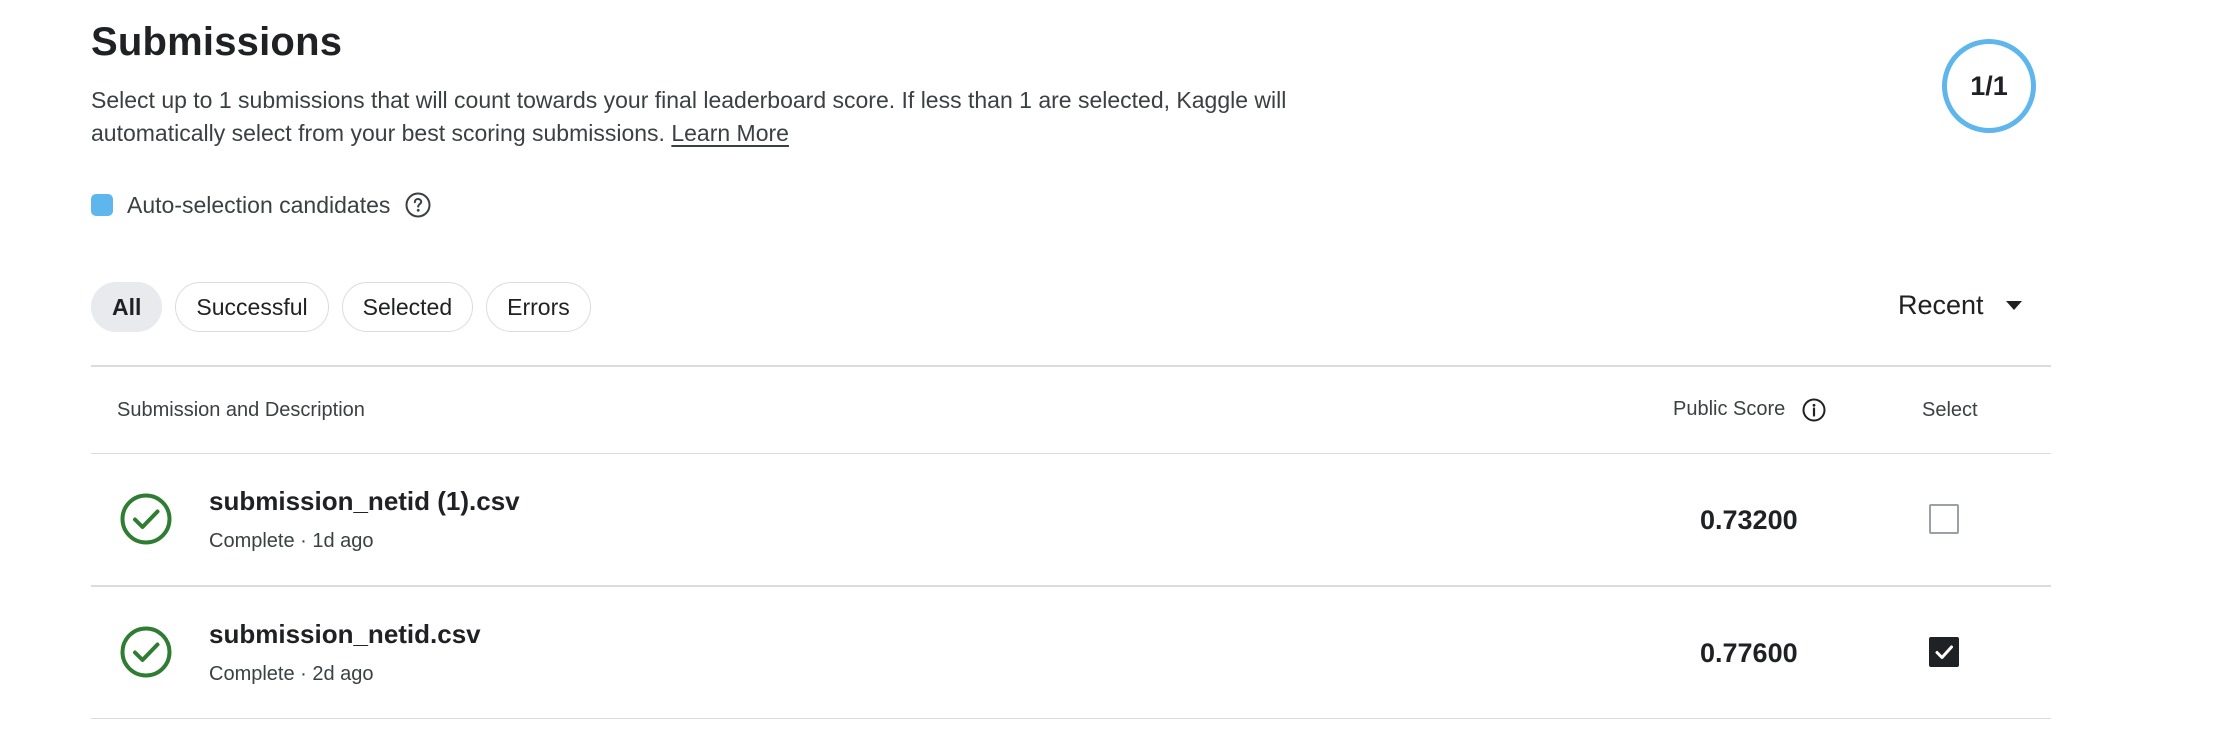  I want to click on submission-meta: Complete · 2d ago, so click(291, 673).